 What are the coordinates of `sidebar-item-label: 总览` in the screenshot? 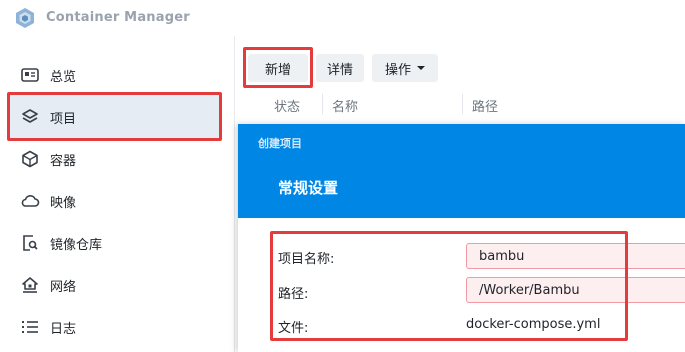 It's located at (63, 77).